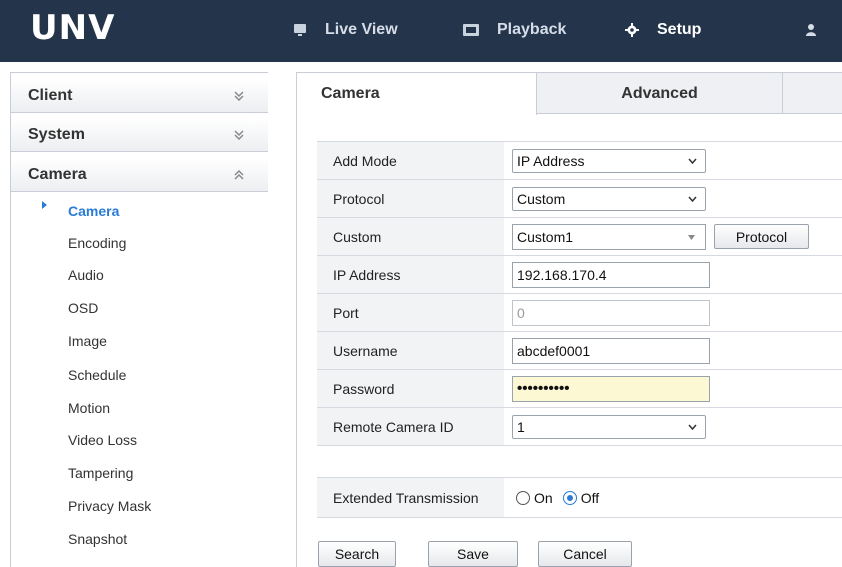 The height and width of the screenshot is (567, 842). Describe the element at coordinates (50, 95) in the screenshot. I see `sidebar-section-label: Client` at that location.